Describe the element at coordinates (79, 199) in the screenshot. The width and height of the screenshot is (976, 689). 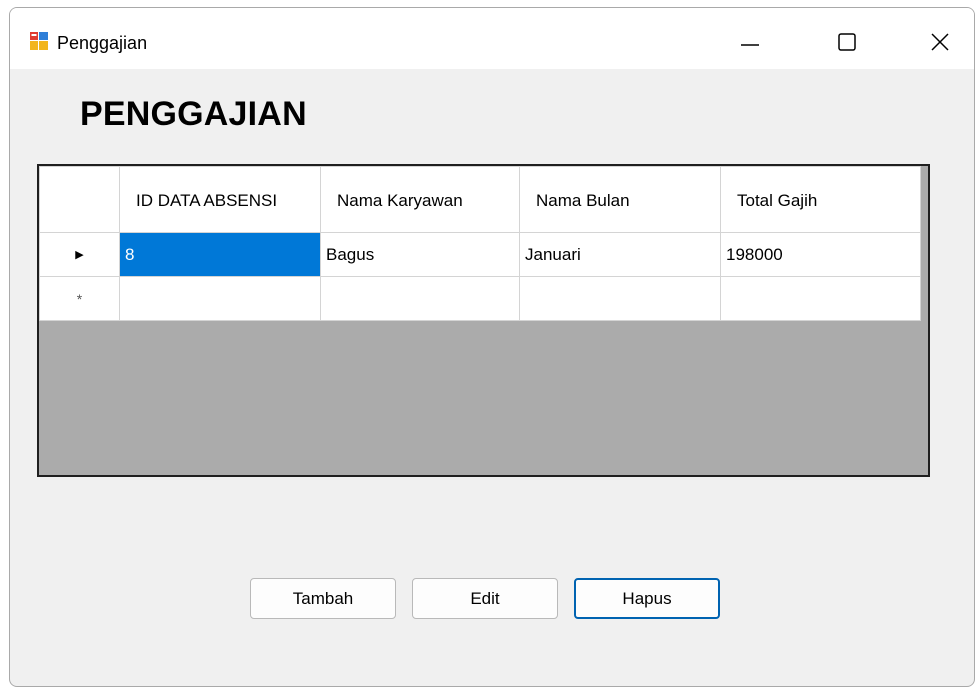
I see `row-header-corner` at that location.